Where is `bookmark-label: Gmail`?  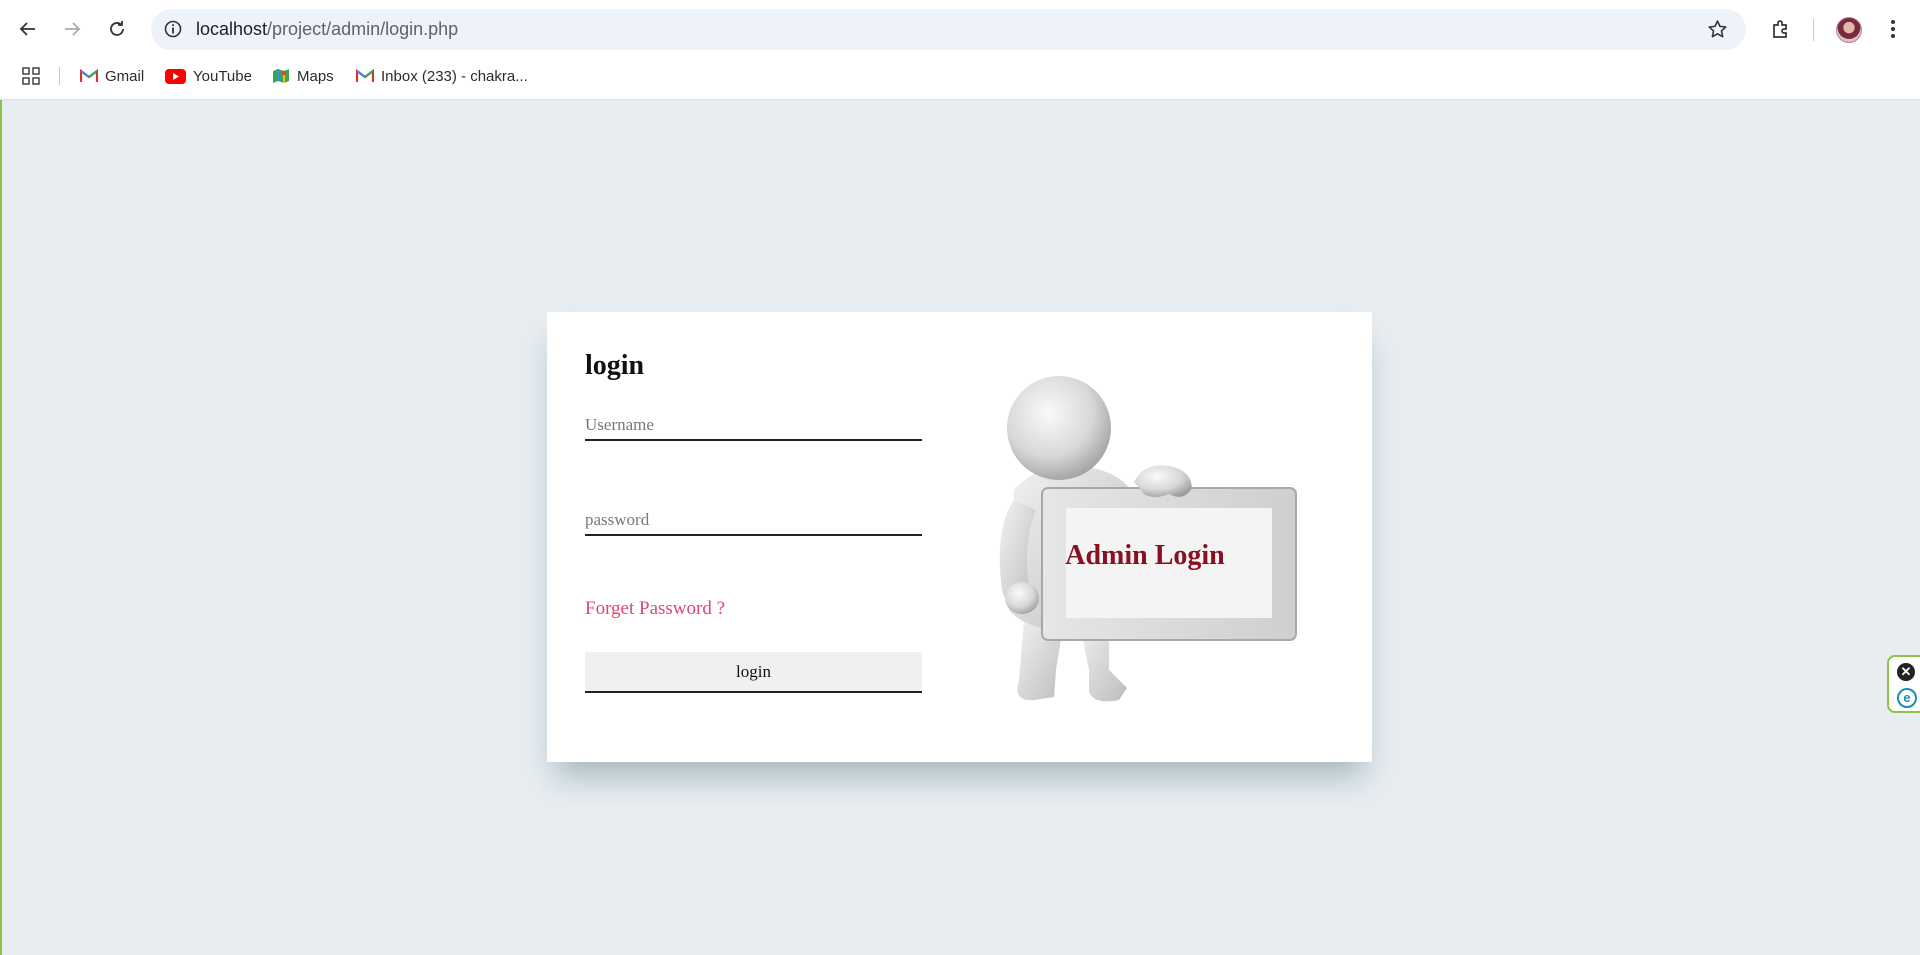 bookmark-label: Gmail is located at coordinates (125, 76).